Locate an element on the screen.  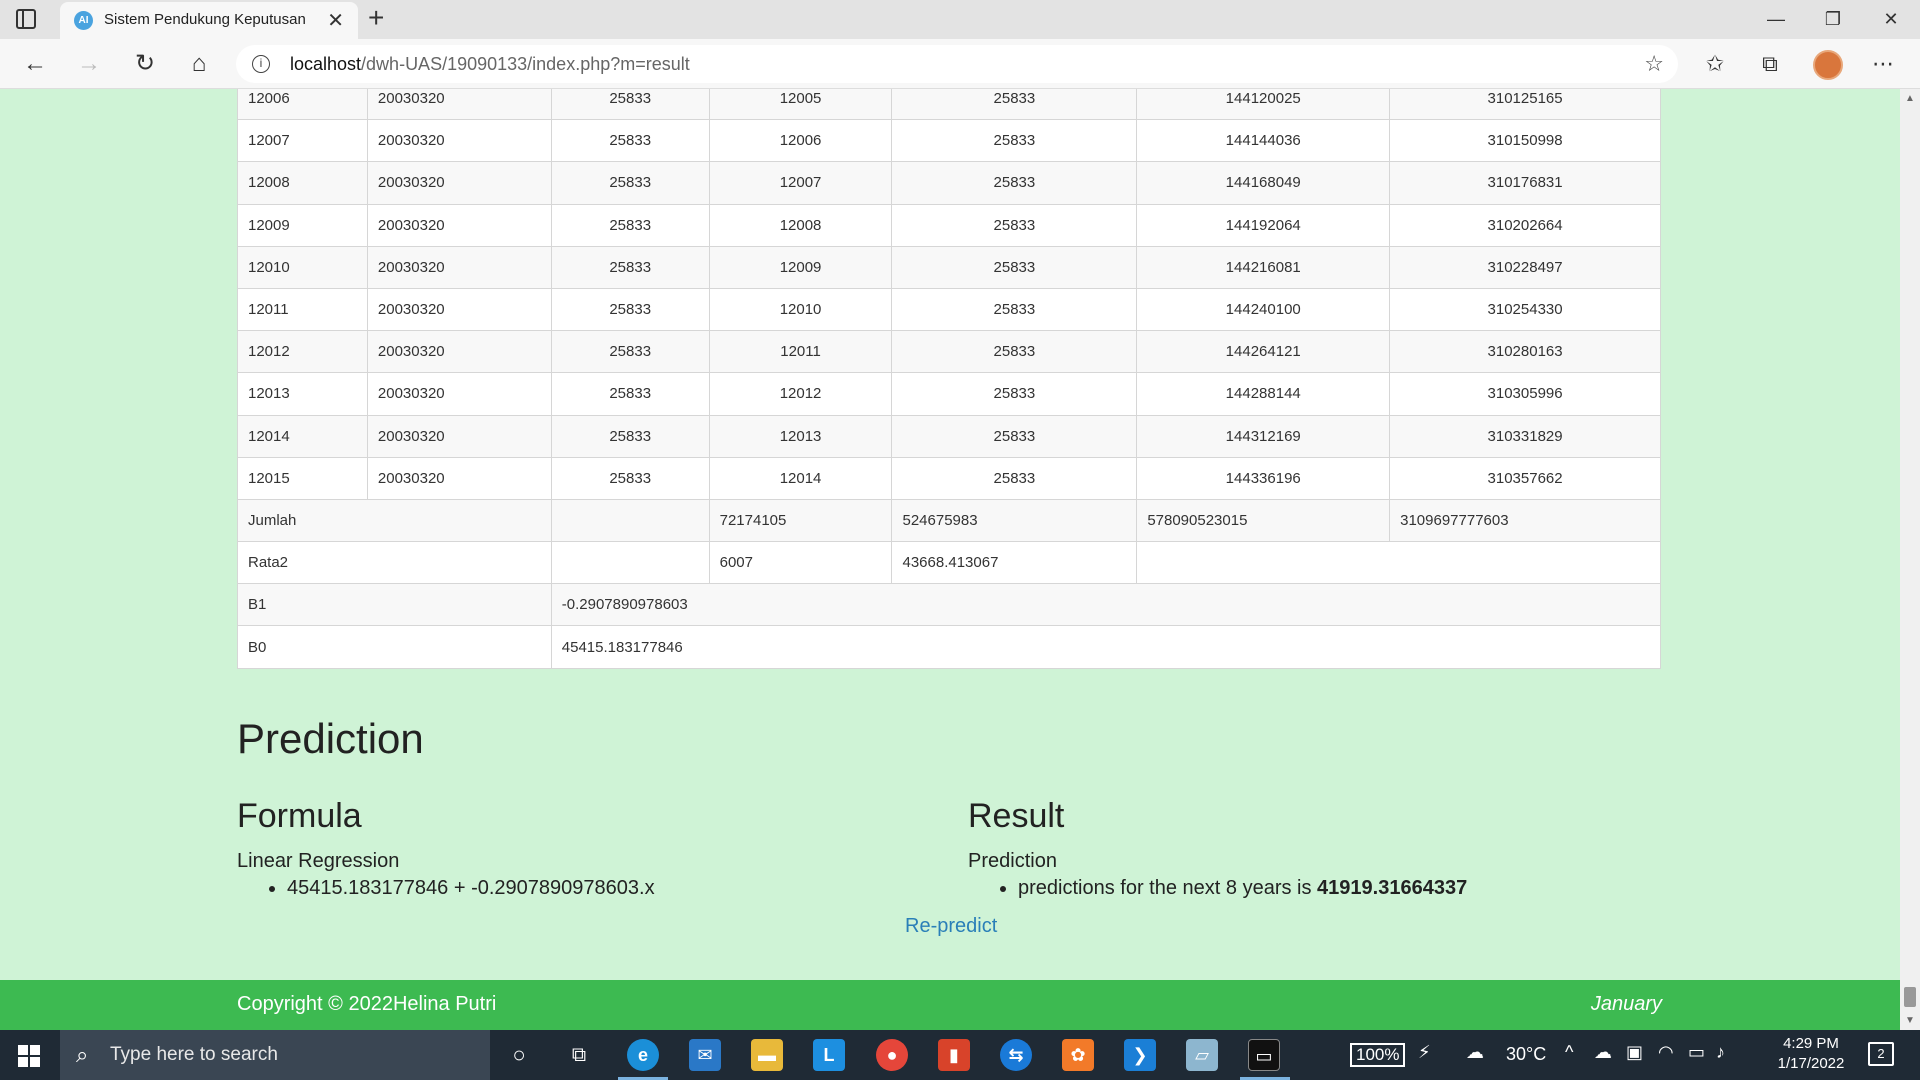
edge-icon: e is located at coordinates (643, 1055).